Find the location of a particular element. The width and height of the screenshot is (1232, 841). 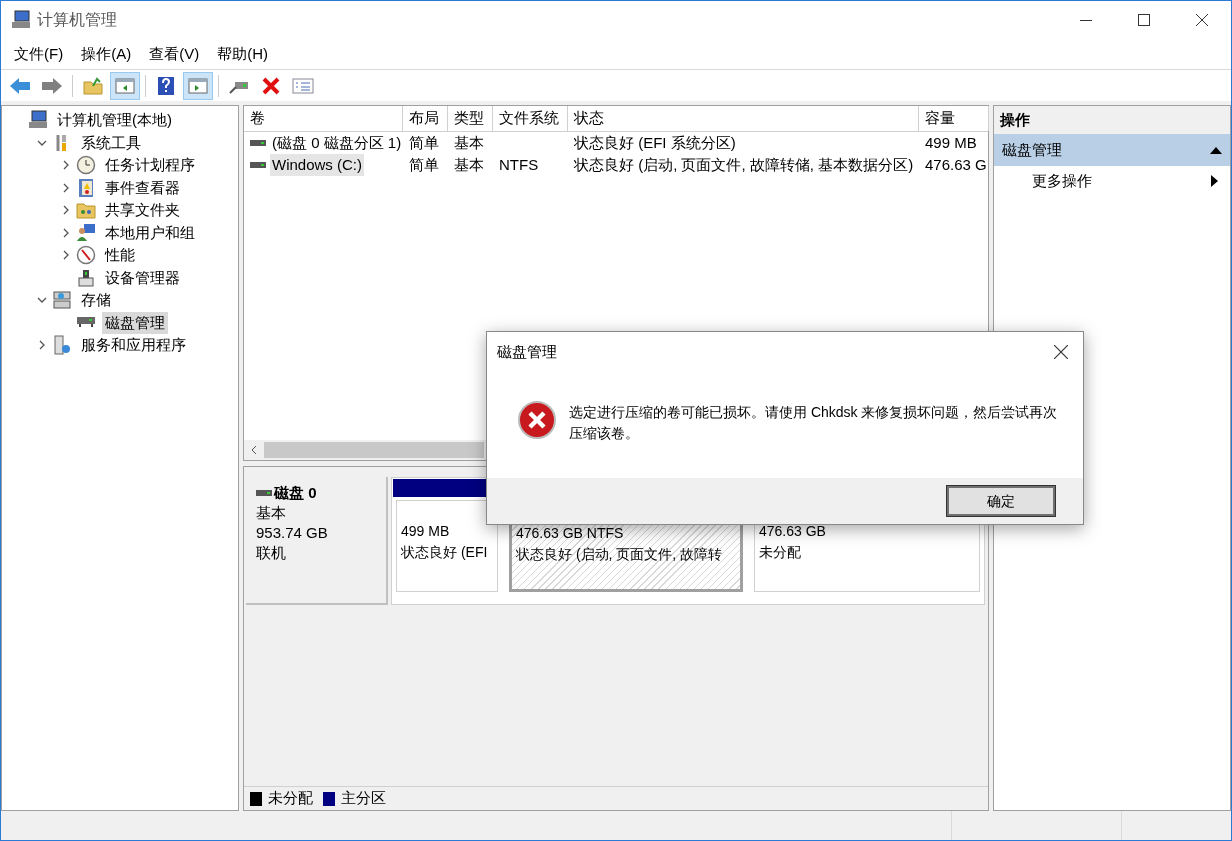

column-header: 类型 is located at coordinates (470, 118).